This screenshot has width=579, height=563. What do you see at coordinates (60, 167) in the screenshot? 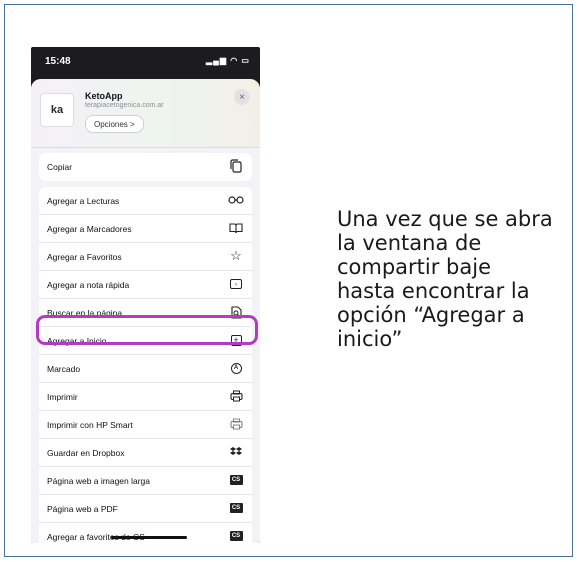
I see `action-label: Copiar` at bounding box center [60, 167].